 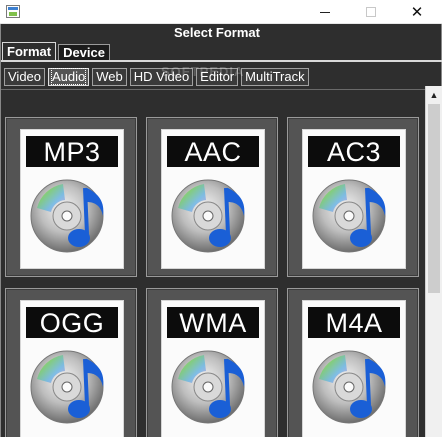 I want to click on format-card: M4A, so click(x=354, y=368).